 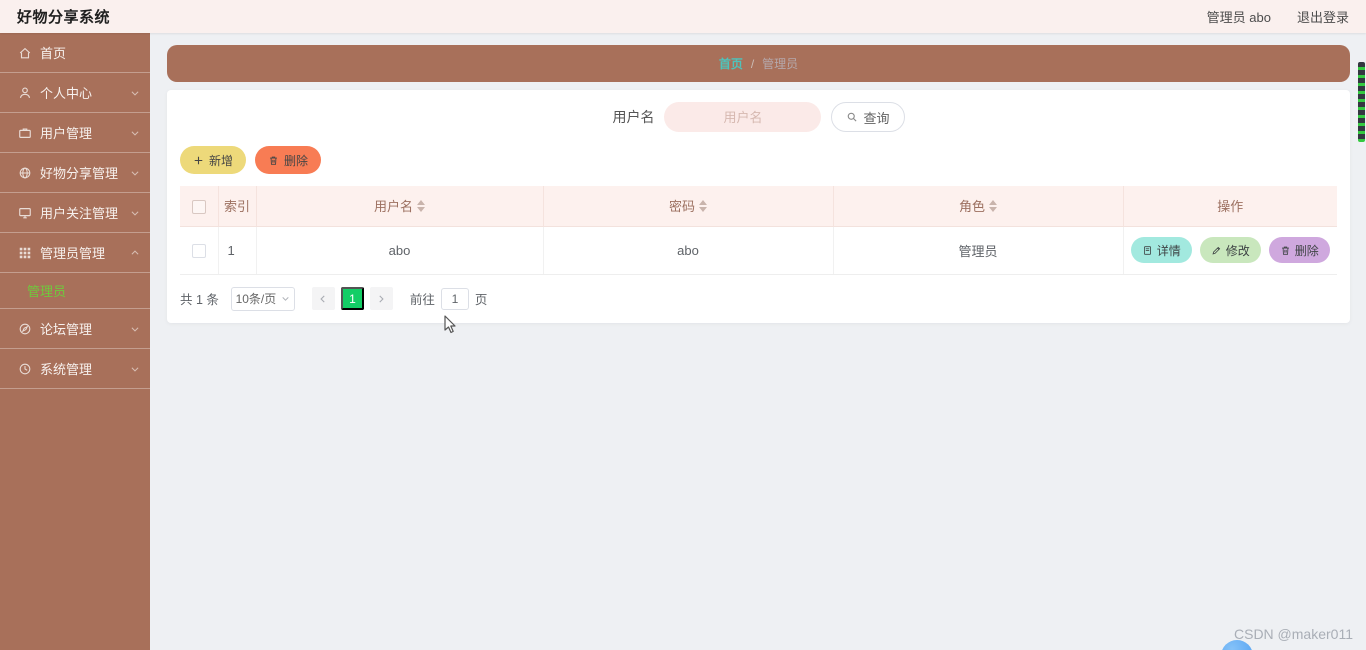 What do you see at coordinates (79, 213) in the screenshot?
I see `sidebar-item-label: 用户关注管理` at bounding box center [79, 213].